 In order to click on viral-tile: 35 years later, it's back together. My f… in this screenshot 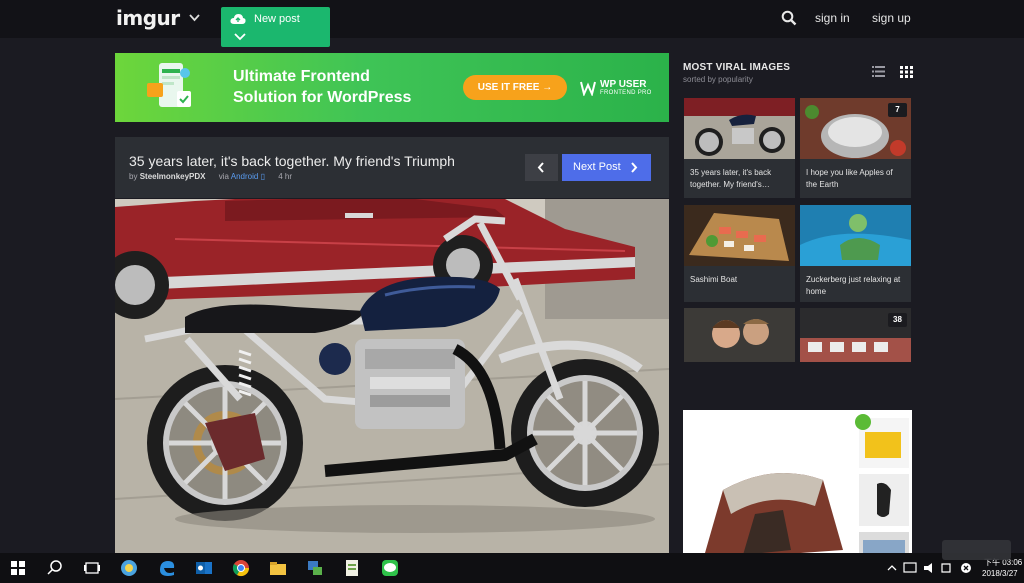, I will do `click(739, 148)`.